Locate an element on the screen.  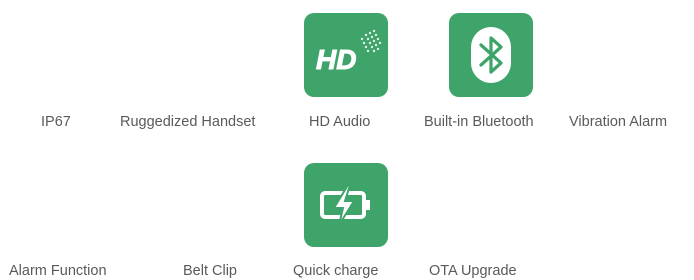
feature-label-ota-upgrade: OTA Upgrade is located at coordinates (473, 271).